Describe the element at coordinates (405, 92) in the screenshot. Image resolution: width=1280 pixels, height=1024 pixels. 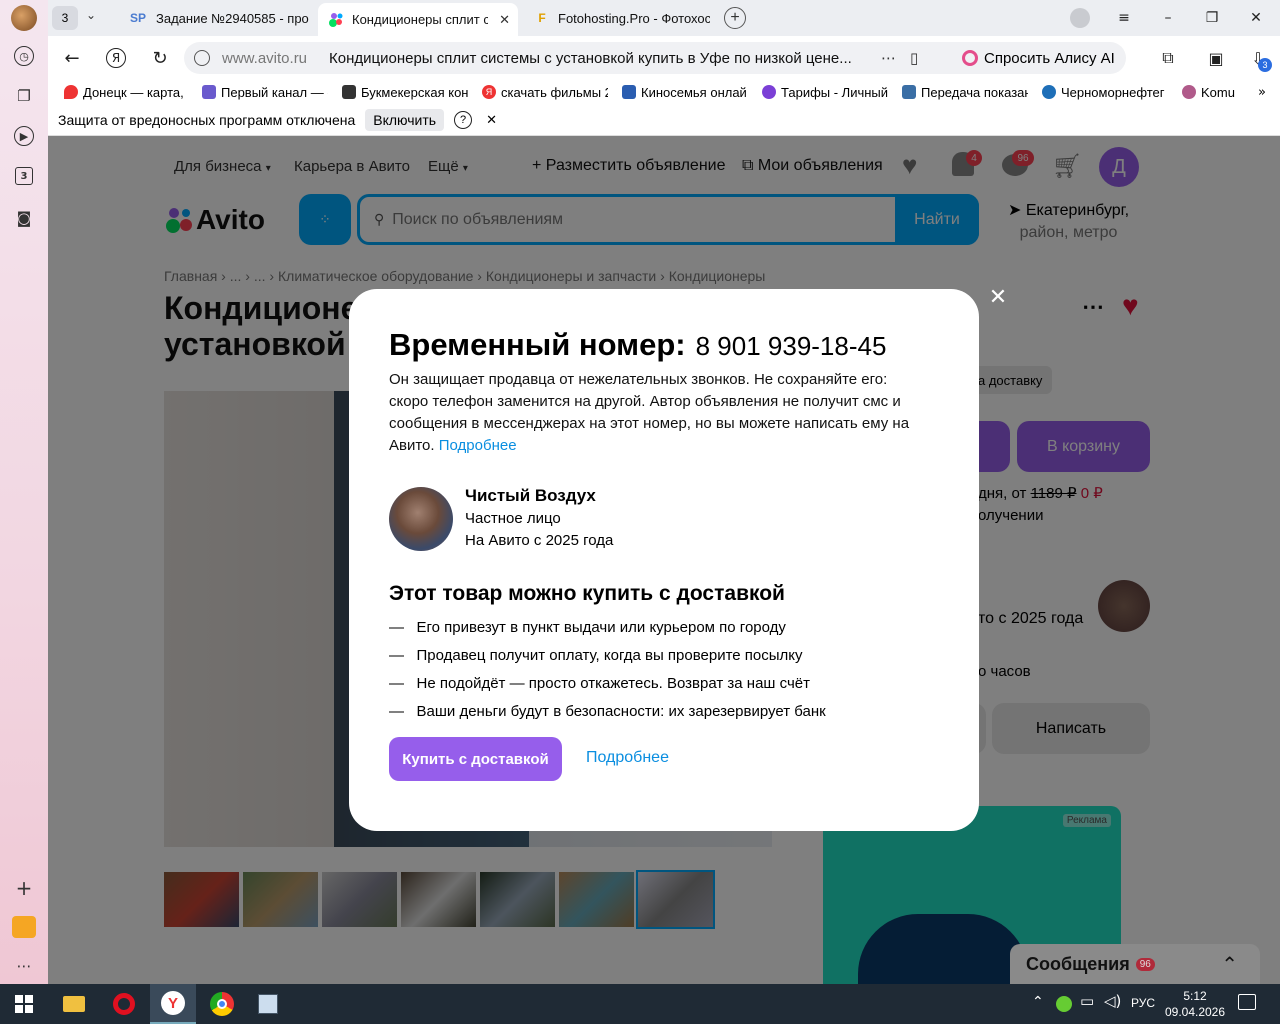
I see `bookmark-item: Букмекерская кон` at that location.